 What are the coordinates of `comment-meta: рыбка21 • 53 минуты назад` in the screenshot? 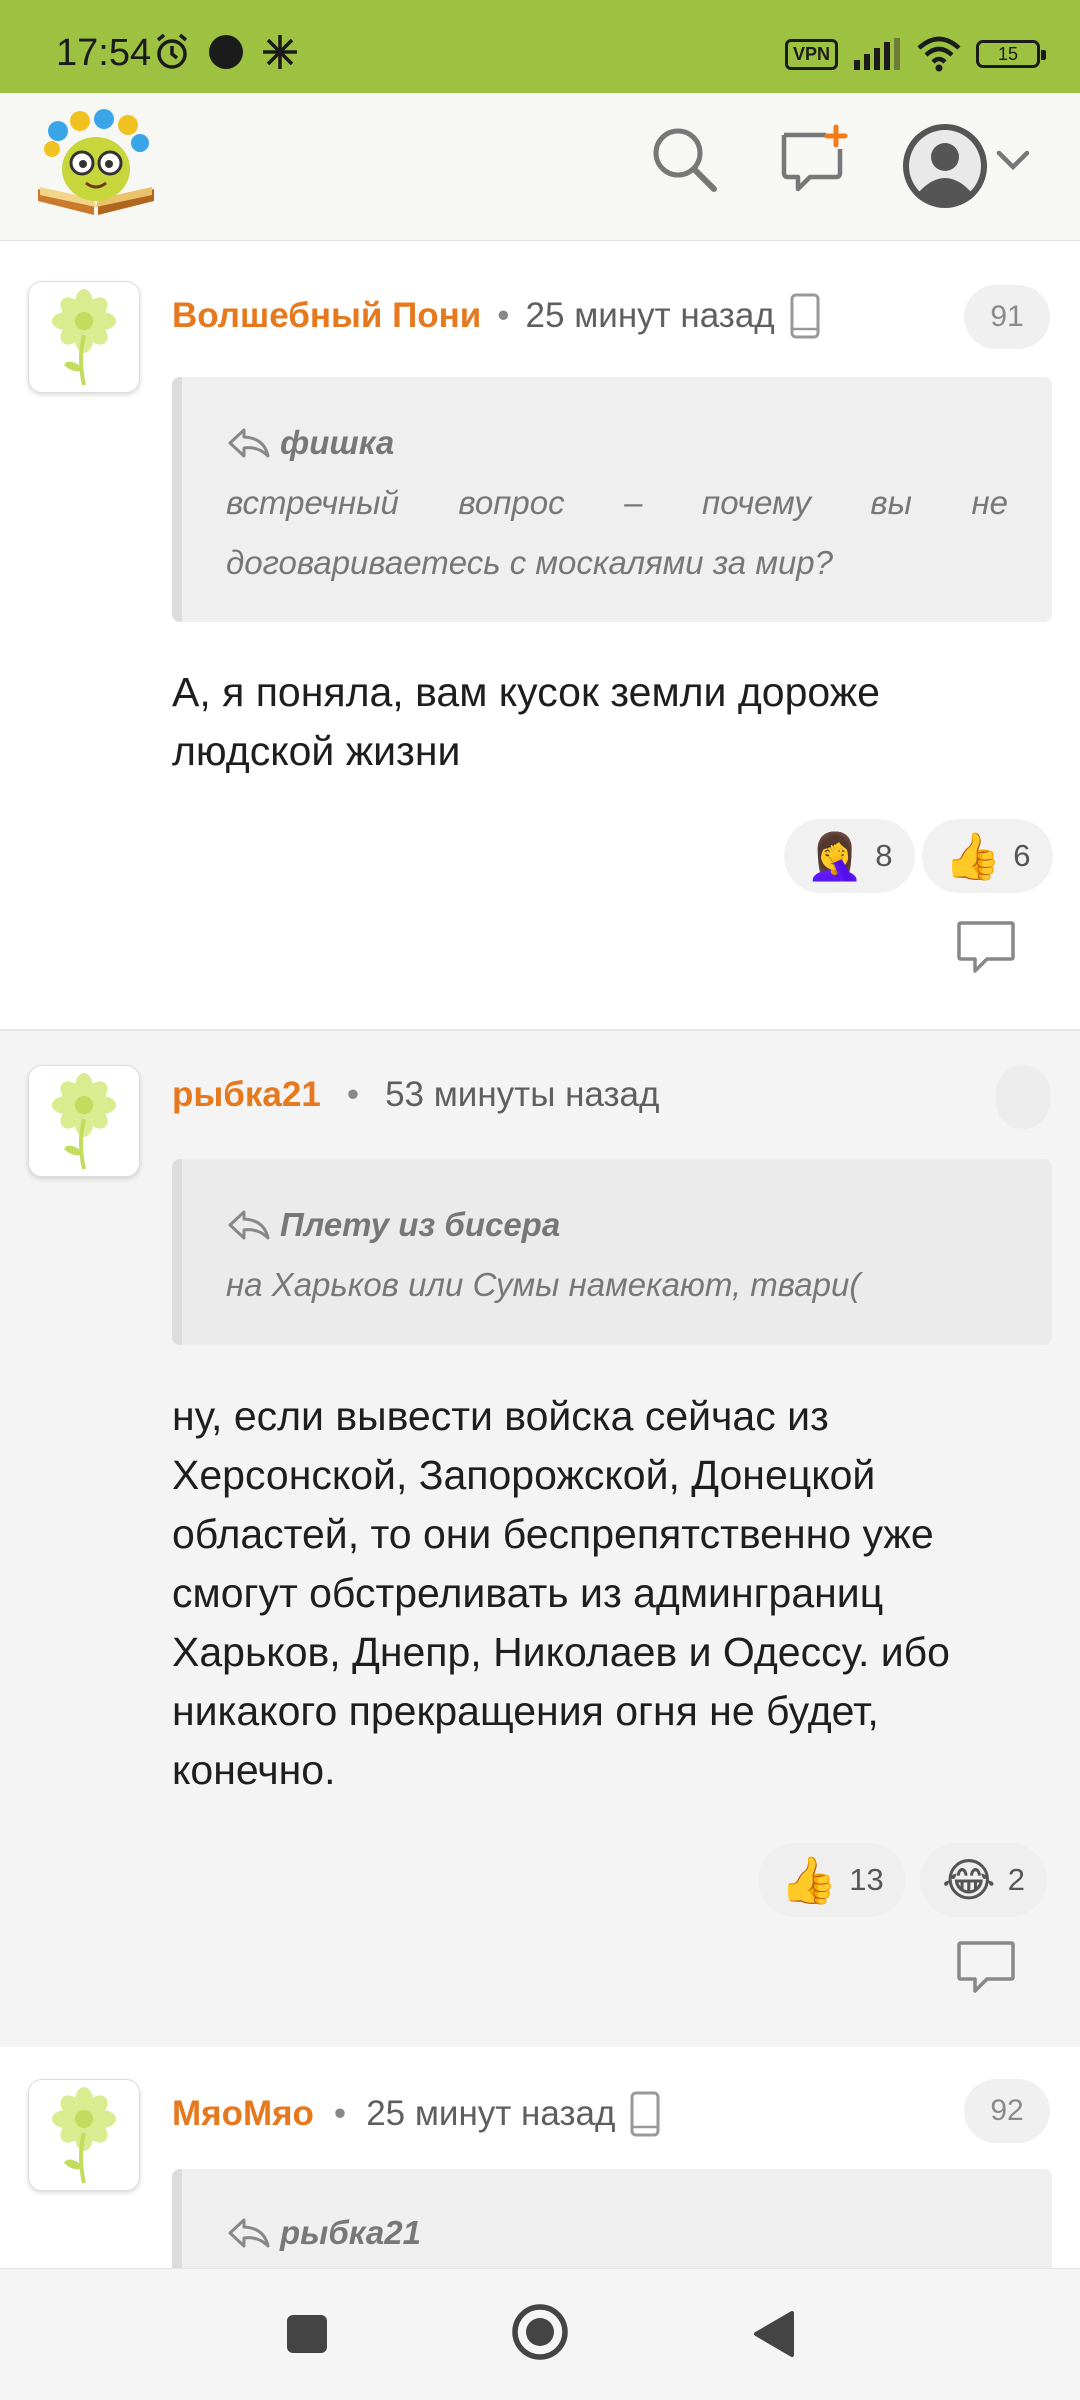 It's located at (415, 1095).